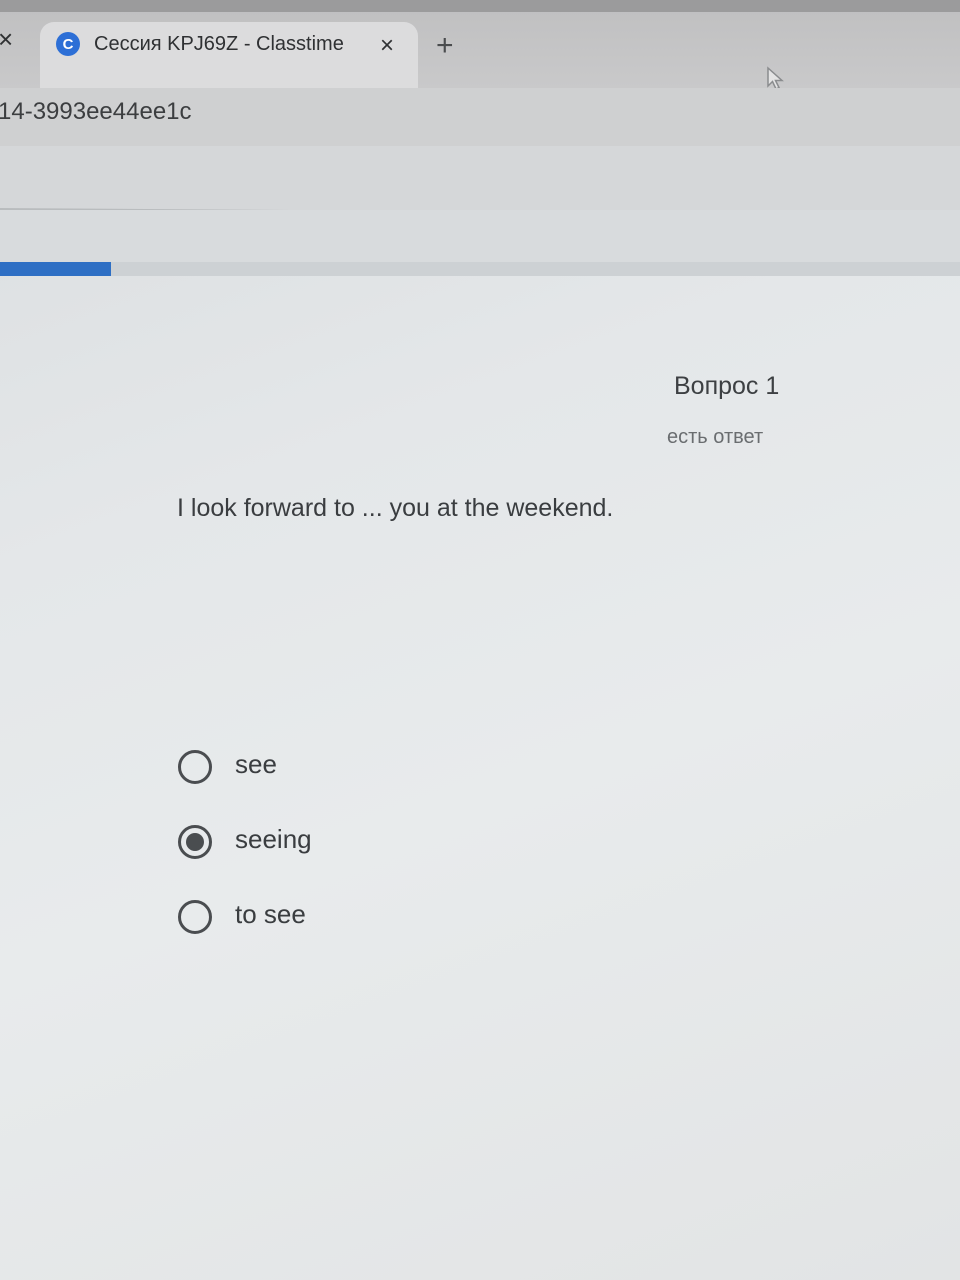 This screenshot has height=1280, width=960. Describe the element at coordinates (256, 764) in the screenshot. I see `answer-option-label: see` at that location.